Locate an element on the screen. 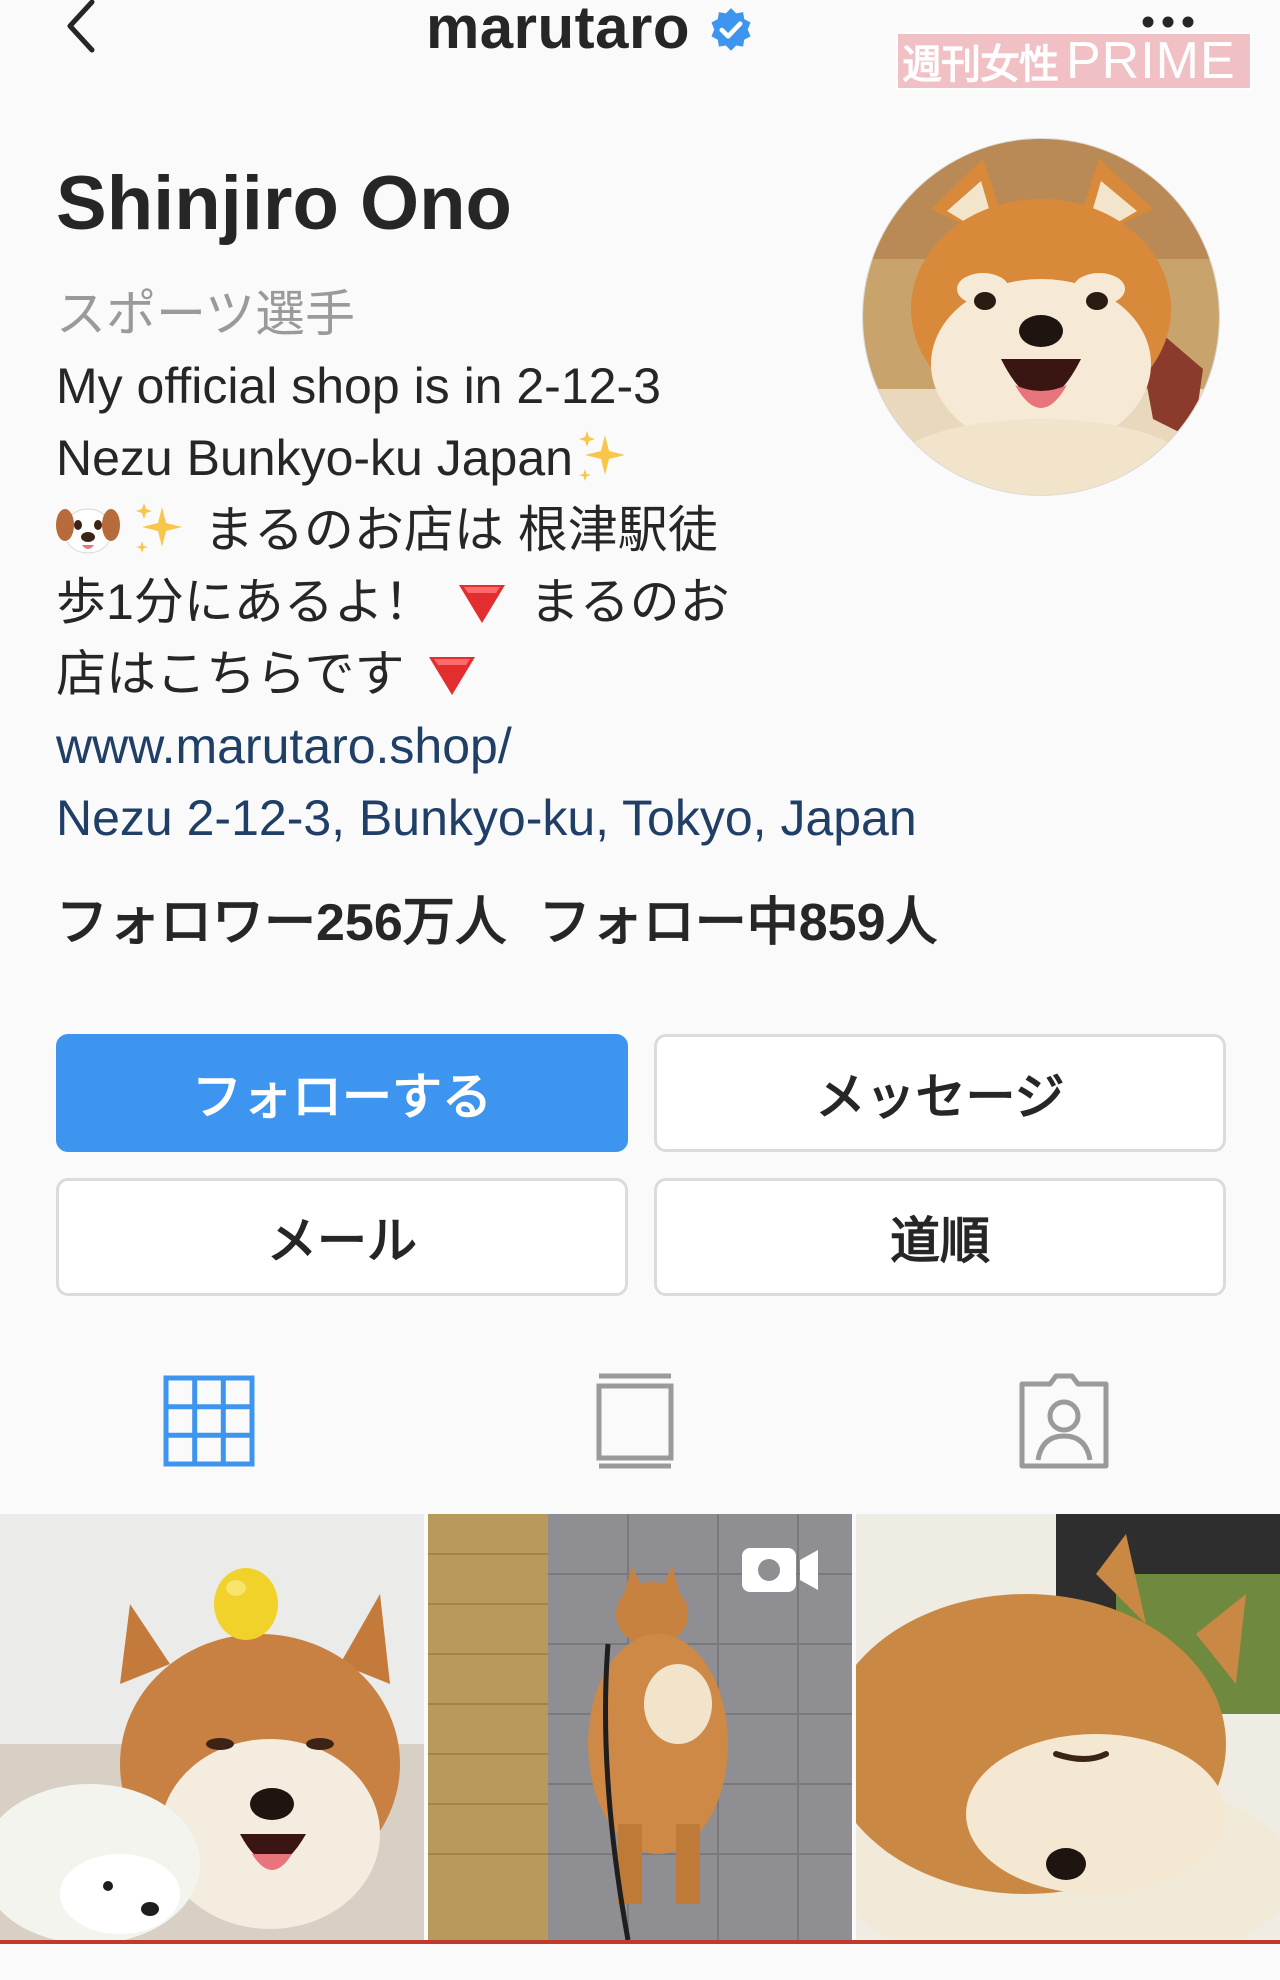  following-count: フォロー中859人 is located at coordinates (738, 923).